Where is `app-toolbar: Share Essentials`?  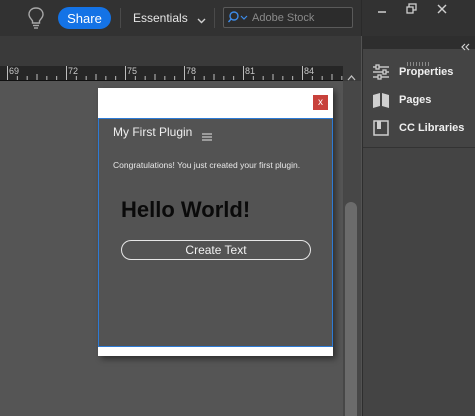
app-toolbar: Share Essentials is located at coordinates (237, 18).